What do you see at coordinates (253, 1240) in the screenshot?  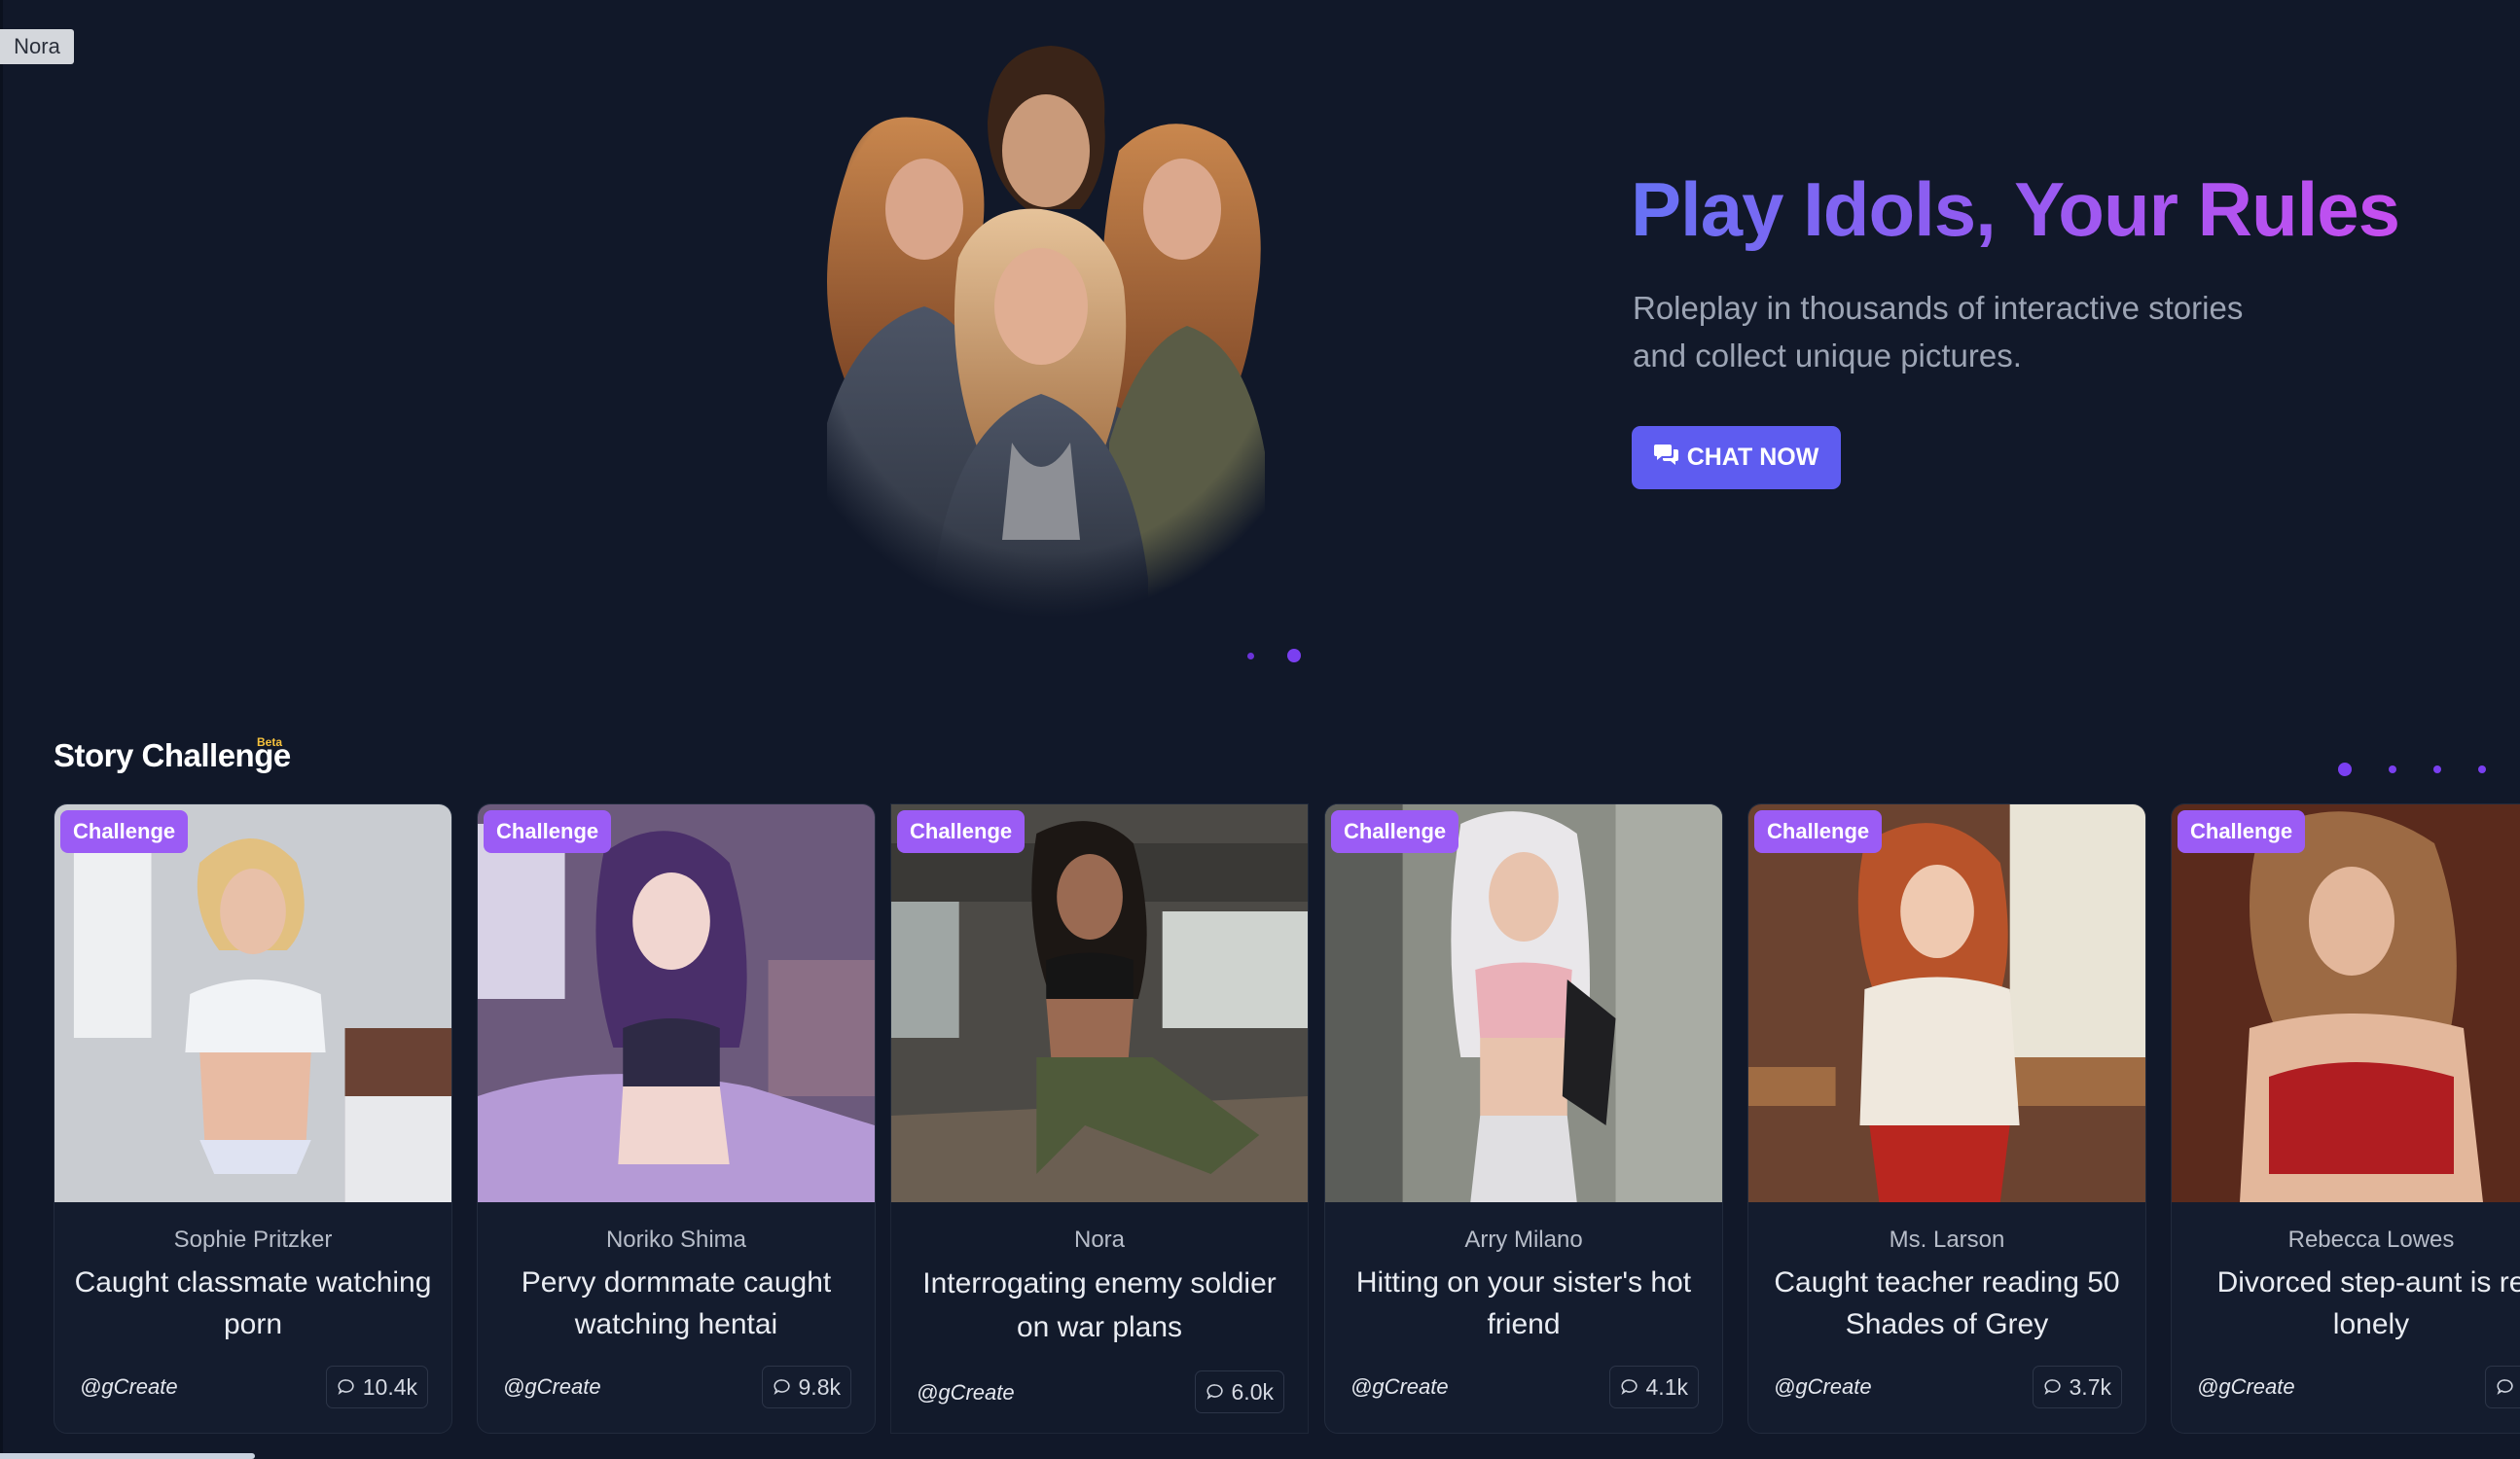 I see `character-name: Sophie Pritzker` at bounding box center [253, 1240].